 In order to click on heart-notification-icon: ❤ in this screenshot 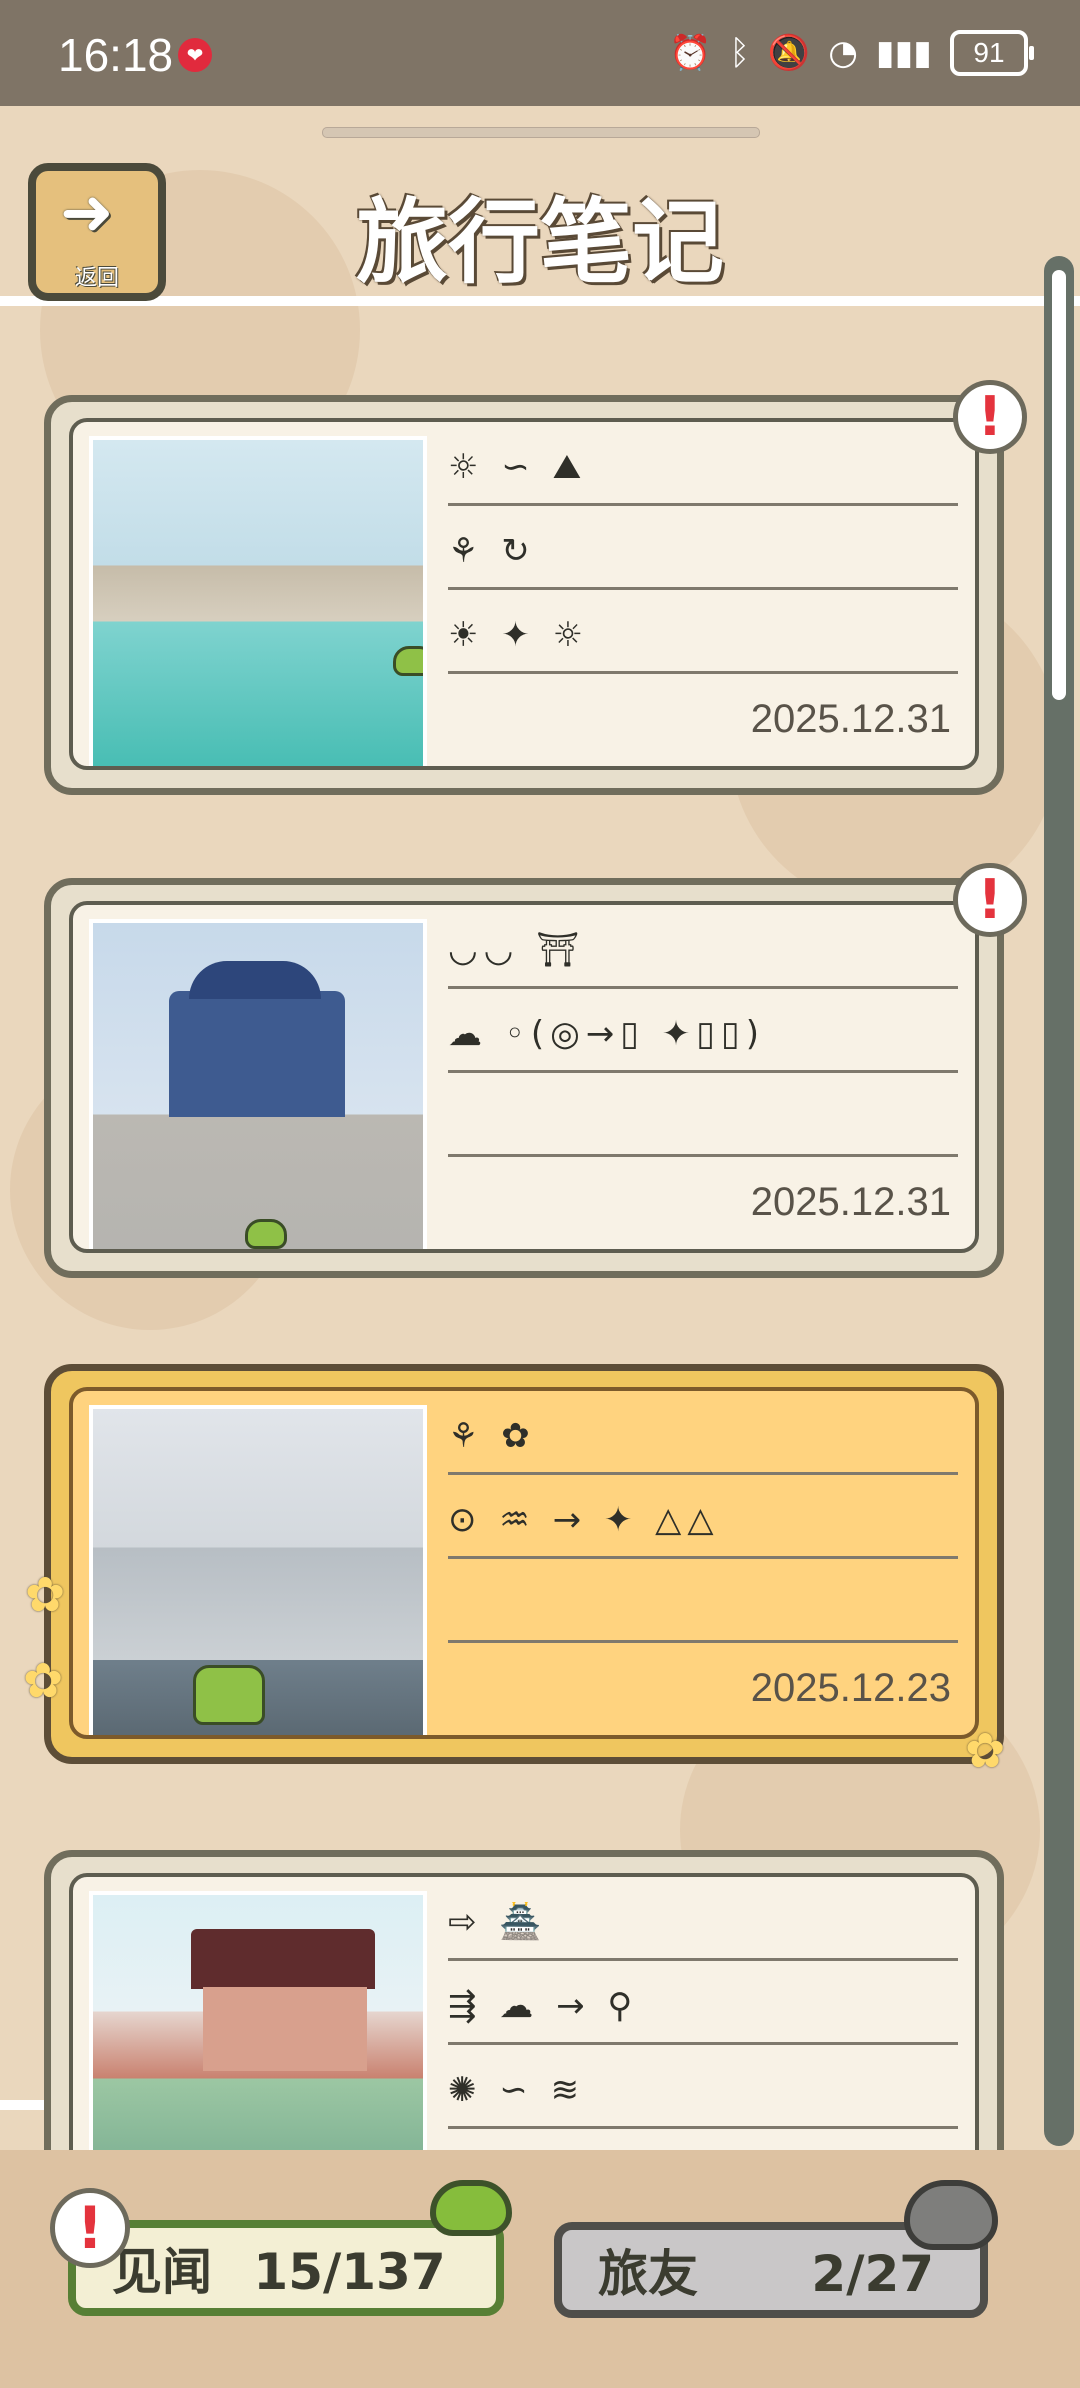, I will do `click(195, 55)`.